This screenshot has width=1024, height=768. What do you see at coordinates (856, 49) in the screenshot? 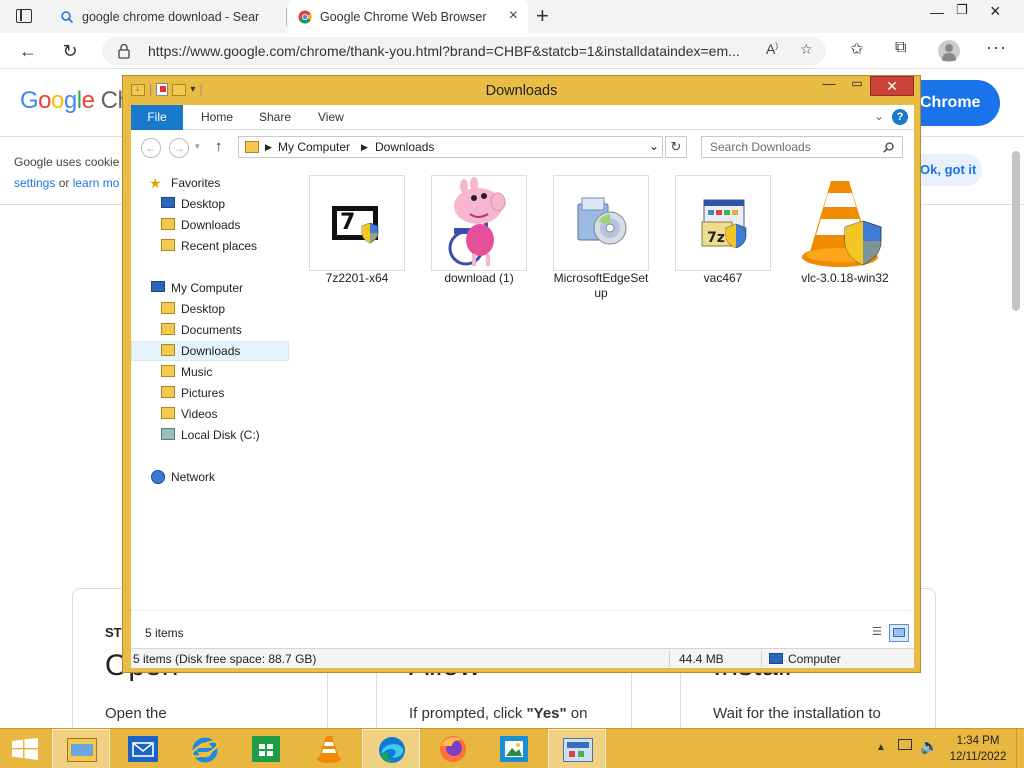
I see `favorites-icon: ✩` at bounding box center [856, 49].